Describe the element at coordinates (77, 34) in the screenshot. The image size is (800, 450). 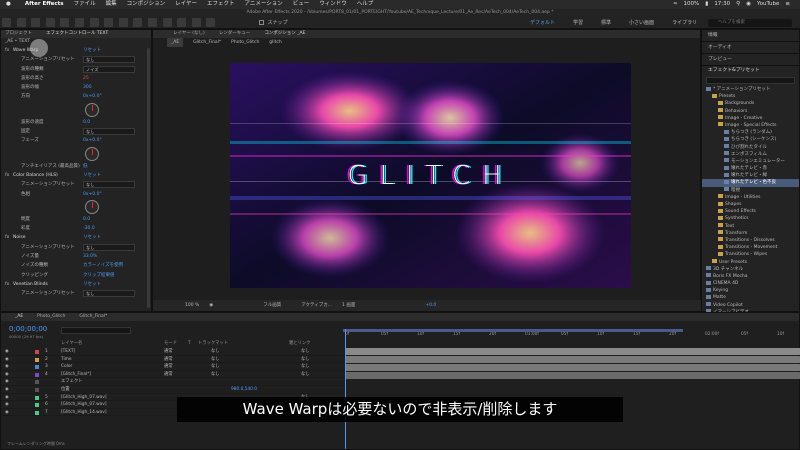
I see `tab-effect-controls: エフェクトコントロール TEXT` at that location.